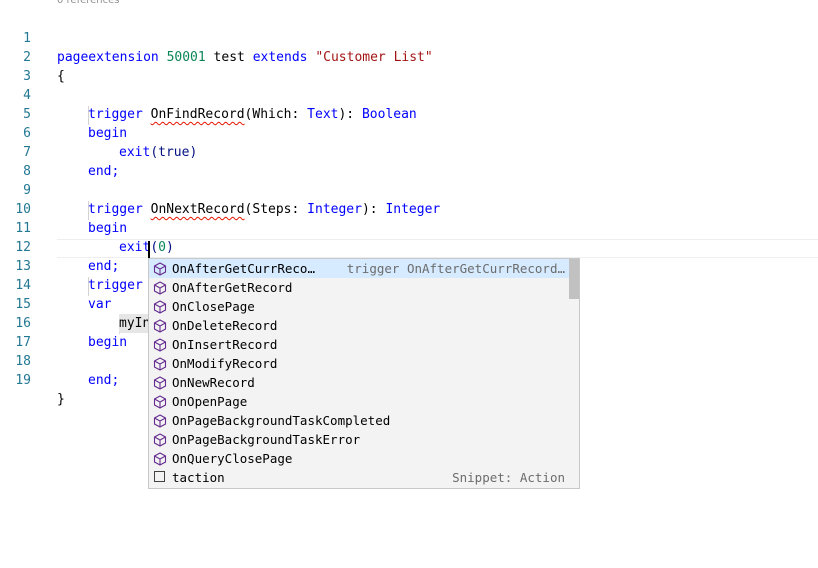 The width and height of the screenshot is (818, 568). Describe the element at coordinates (409, 132) in the screenshot. I see `code-line-6: 6 exit(true)` at that location.